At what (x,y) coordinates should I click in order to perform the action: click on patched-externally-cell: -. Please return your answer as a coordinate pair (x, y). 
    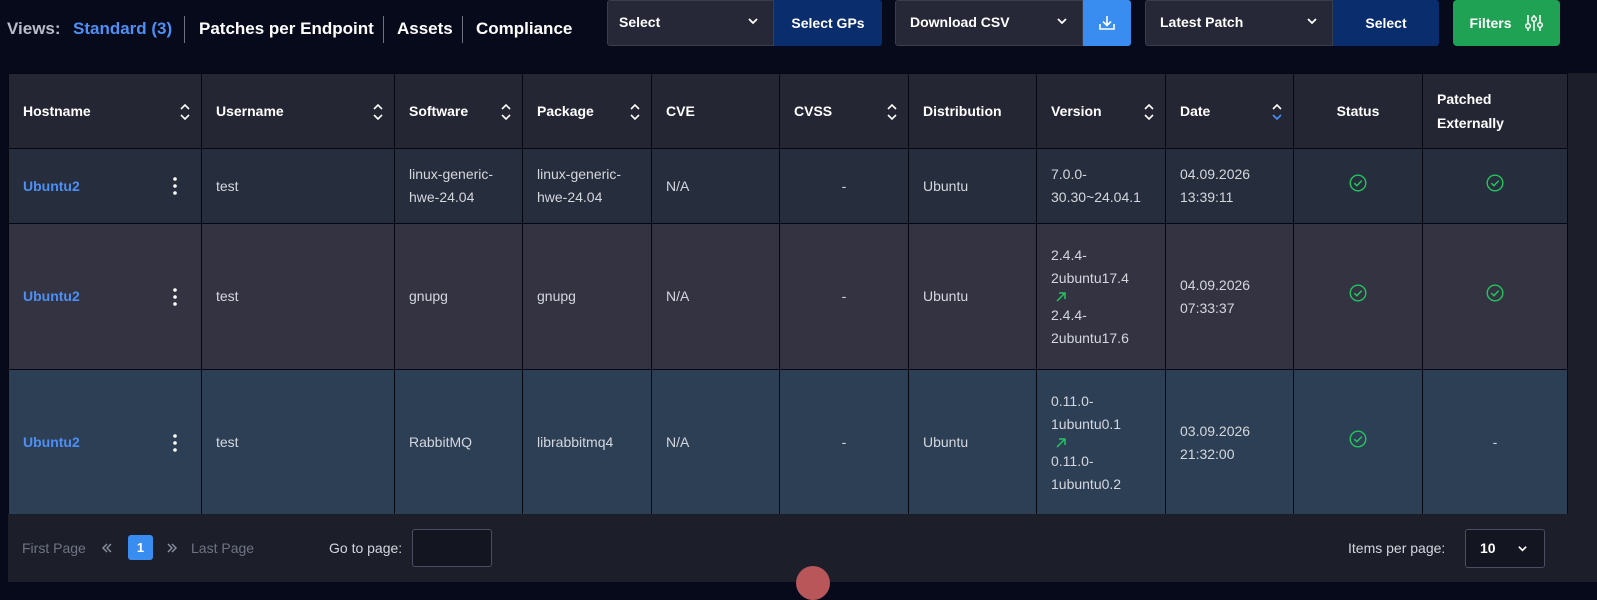
    Looking at the image, I should click on (1495, 442).